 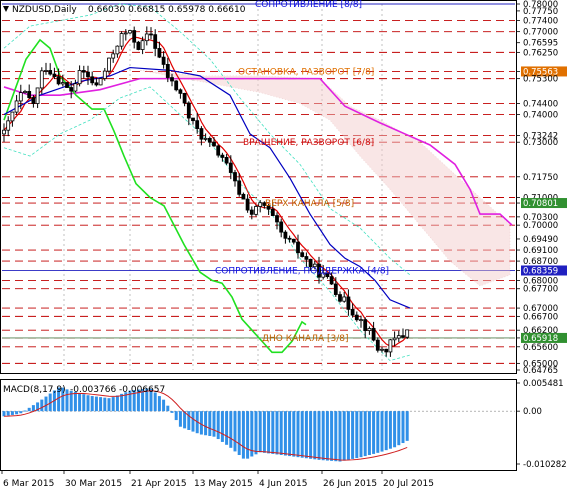 I want to click on date-label: 4 Jun 2015, so click(x=283, y=484).